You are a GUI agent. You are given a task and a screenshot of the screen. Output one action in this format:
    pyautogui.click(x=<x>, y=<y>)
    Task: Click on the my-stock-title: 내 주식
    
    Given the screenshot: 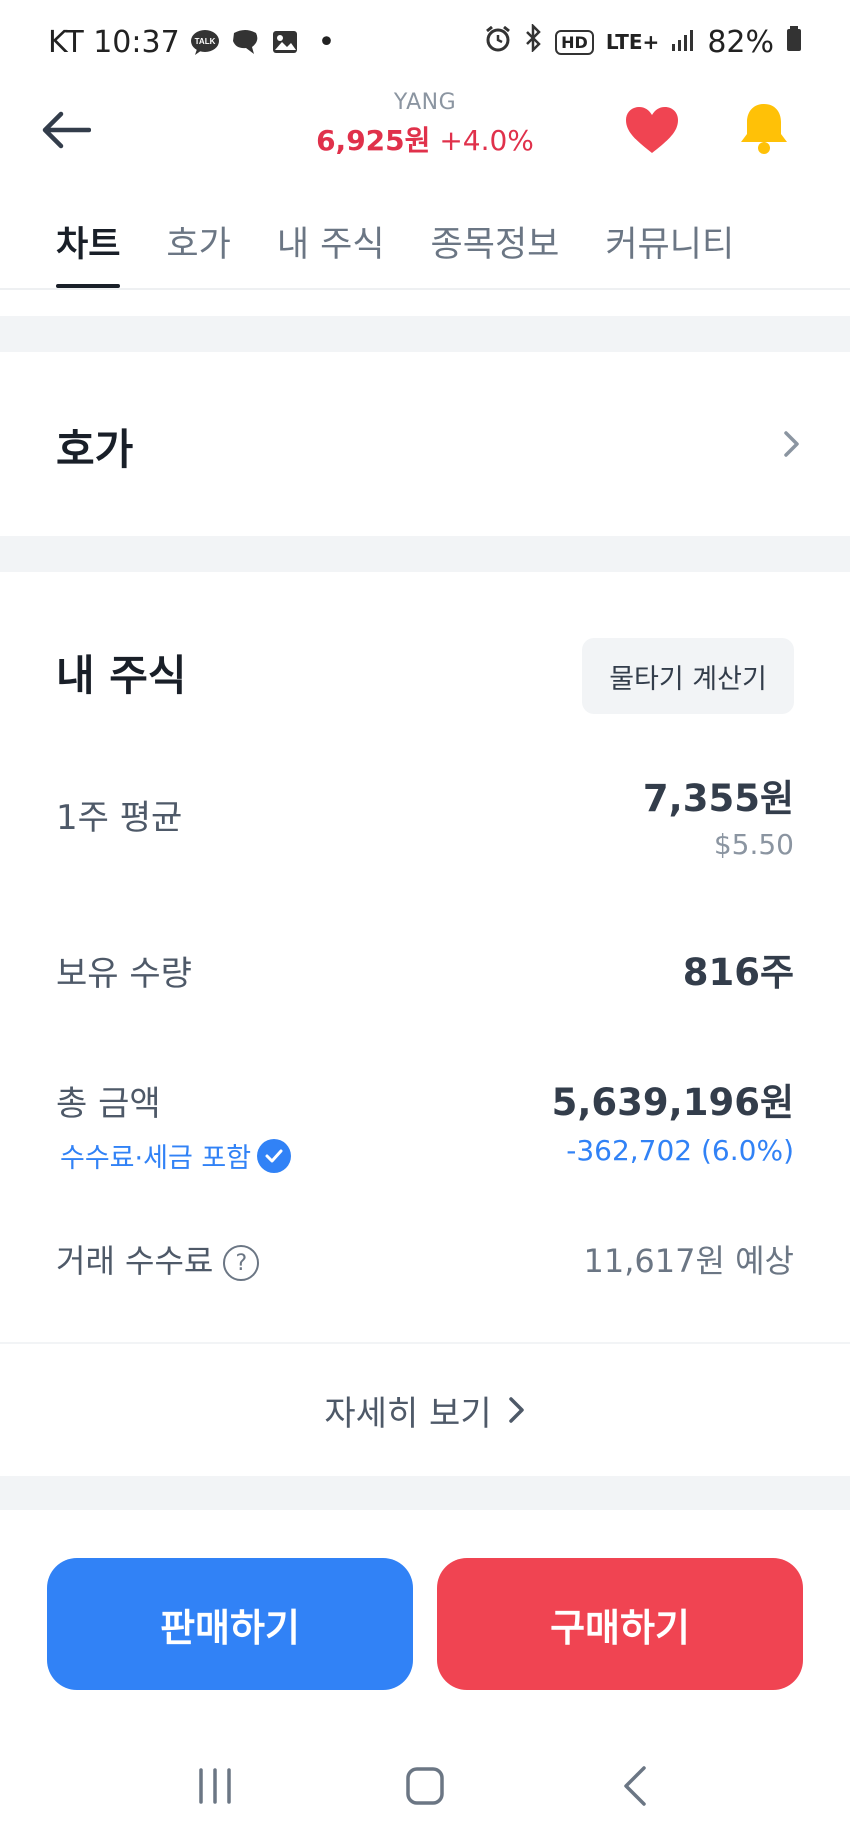 What is the action you would take?
    pyautogui.click(x=121, y=675)
    